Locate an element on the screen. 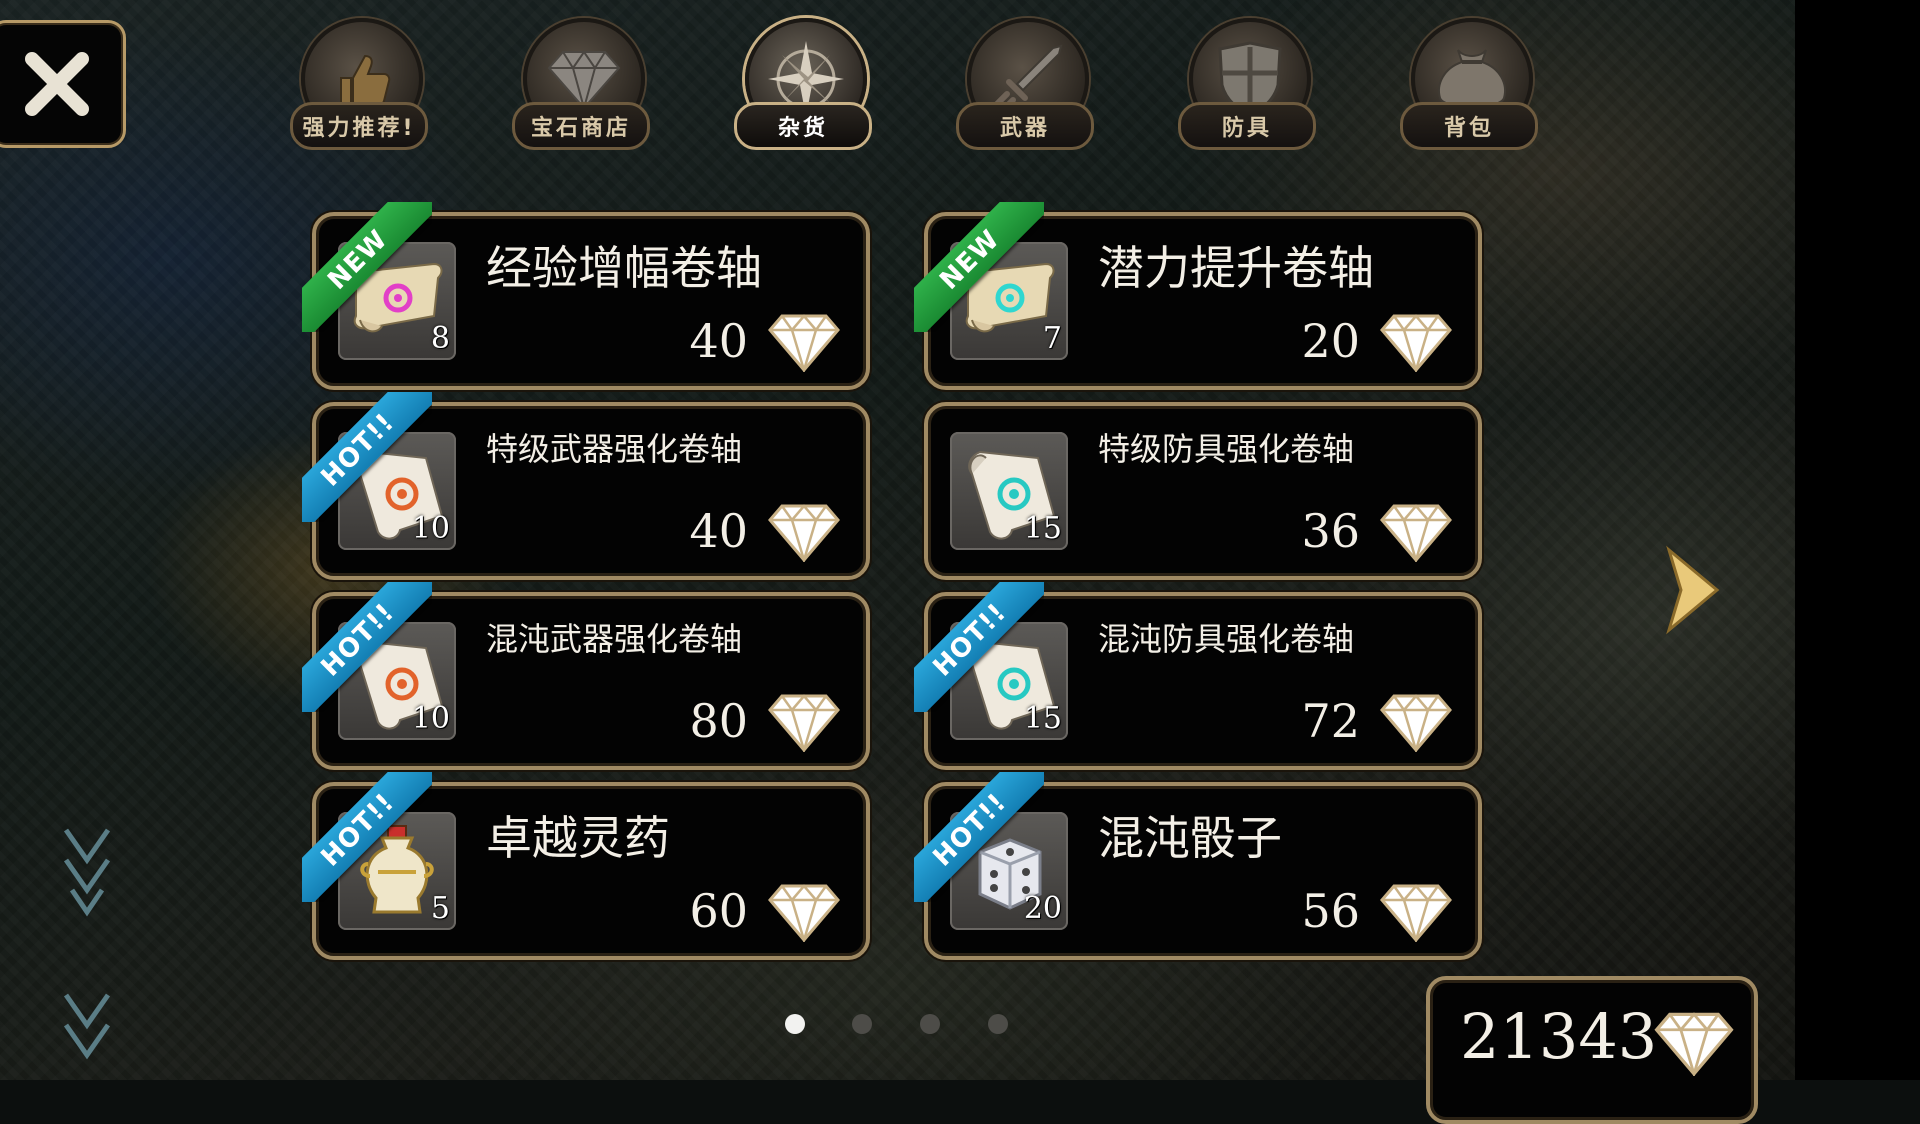 This screenshot has height=1124, width=1920. item-quantity: 8 is located at coordinates (440, 338).